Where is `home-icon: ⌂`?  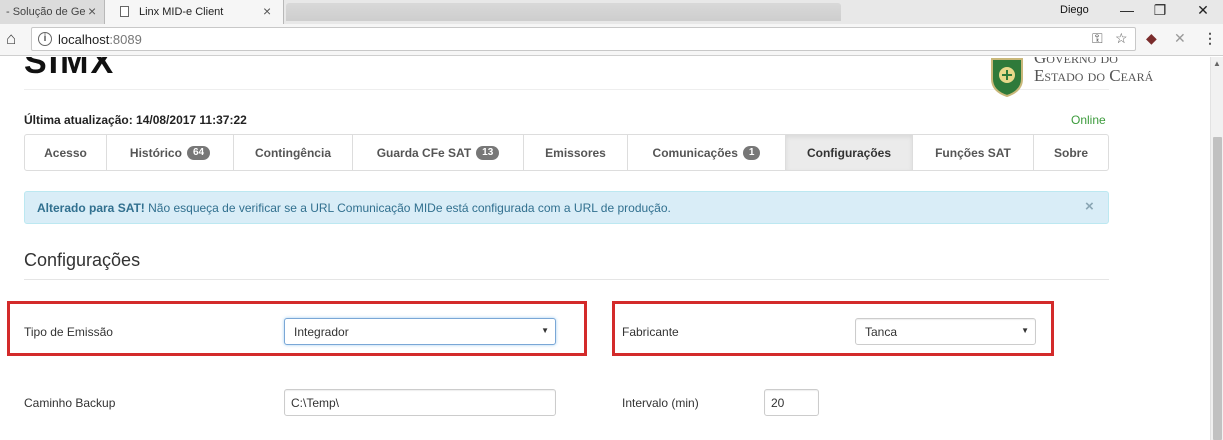
home-icon: ⌂ is located at coordinates (11, 39).